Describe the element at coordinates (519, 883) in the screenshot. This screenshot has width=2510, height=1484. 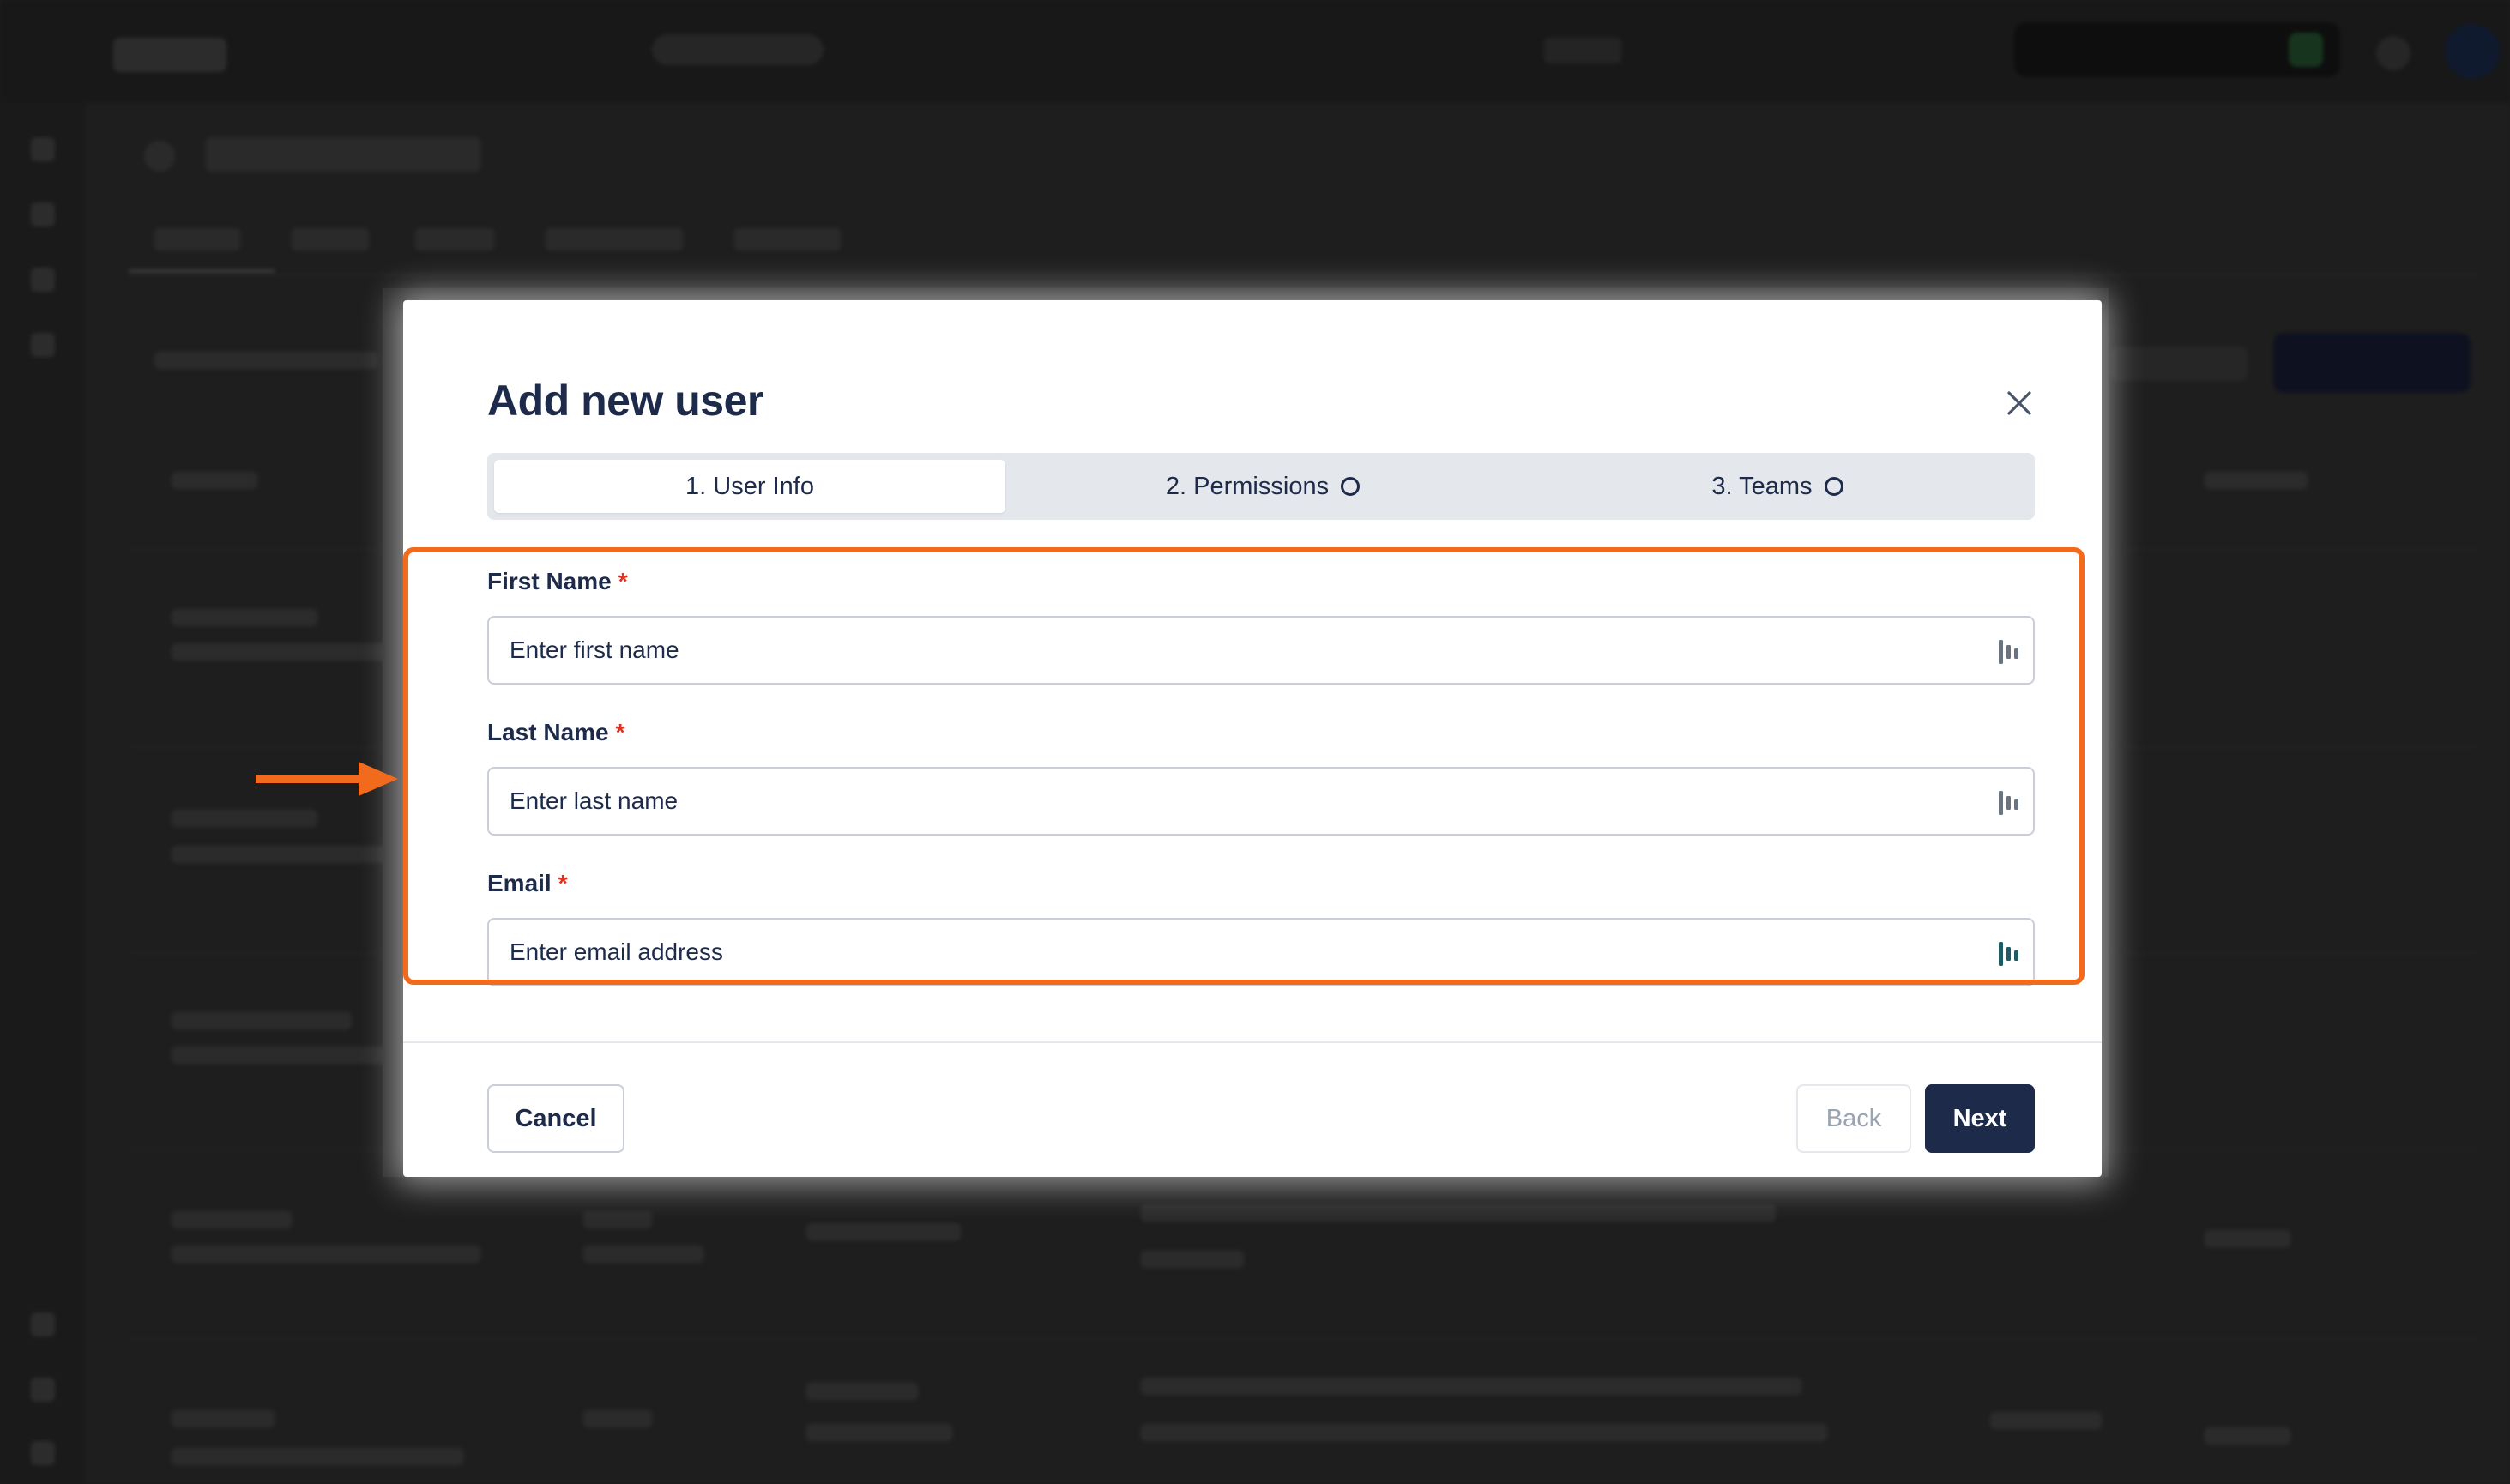
I see `email-label-text: Email` at that location.